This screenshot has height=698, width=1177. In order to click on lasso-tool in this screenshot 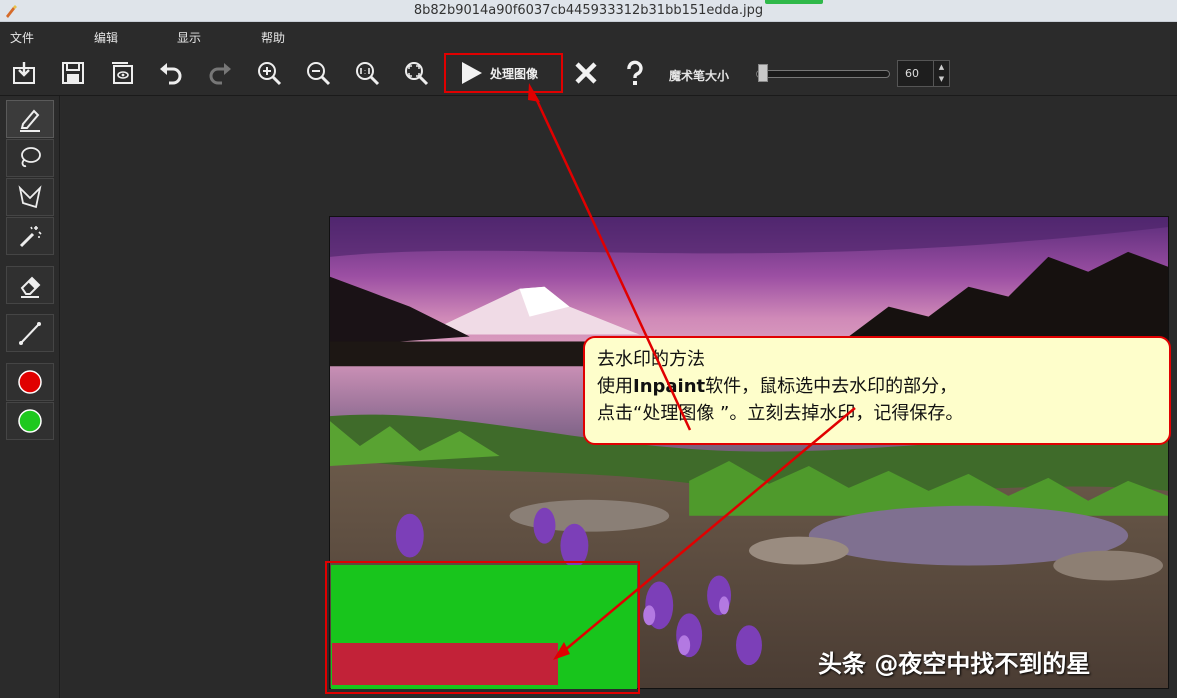, I will do `click(30, 158)`.